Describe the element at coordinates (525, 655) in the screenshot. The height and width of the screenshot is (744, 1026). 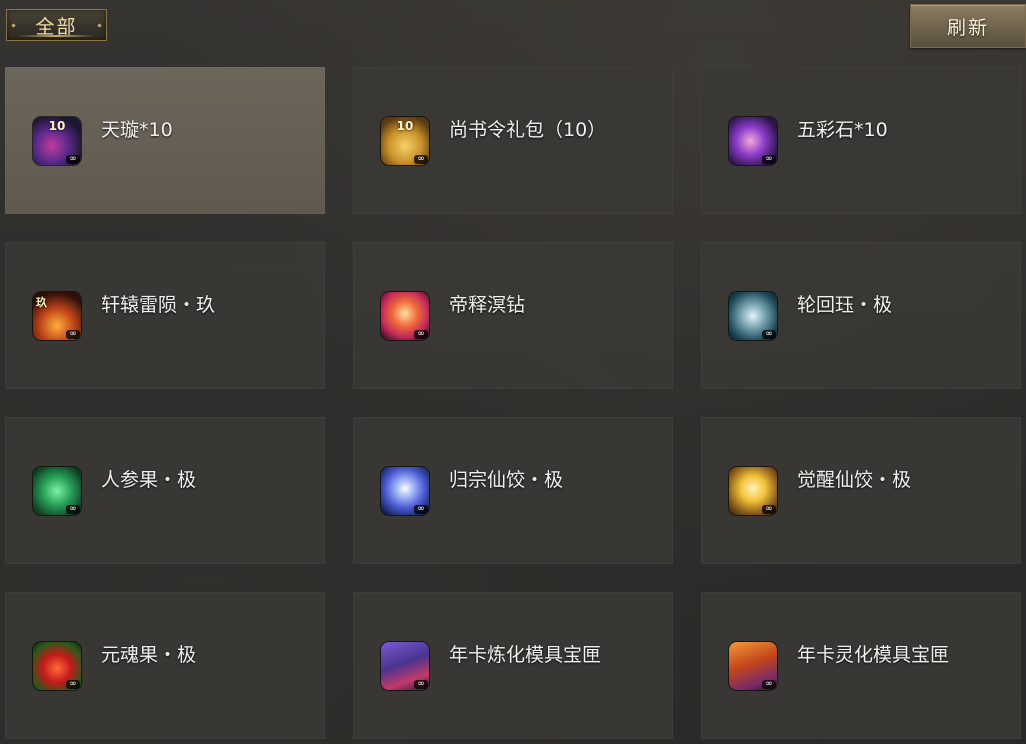
I see `item-name: 年卡炼化模具宝匣` at that location.